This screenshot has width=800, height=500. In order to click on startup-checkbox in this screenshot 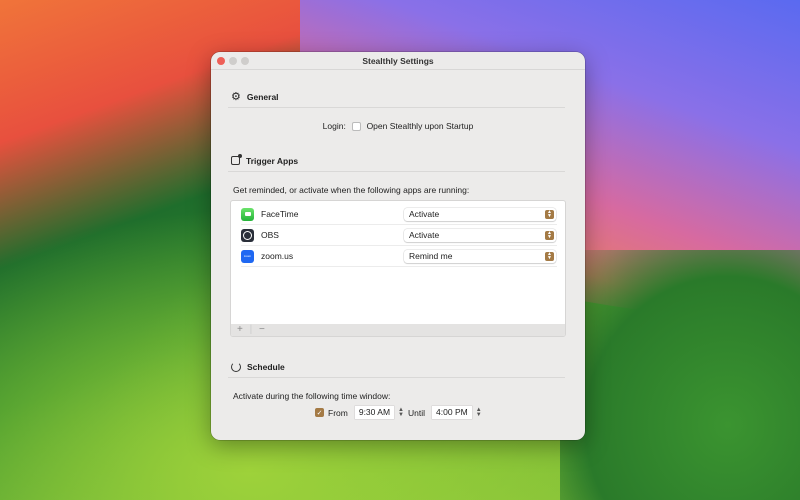, I will do `click(357, 127)`.